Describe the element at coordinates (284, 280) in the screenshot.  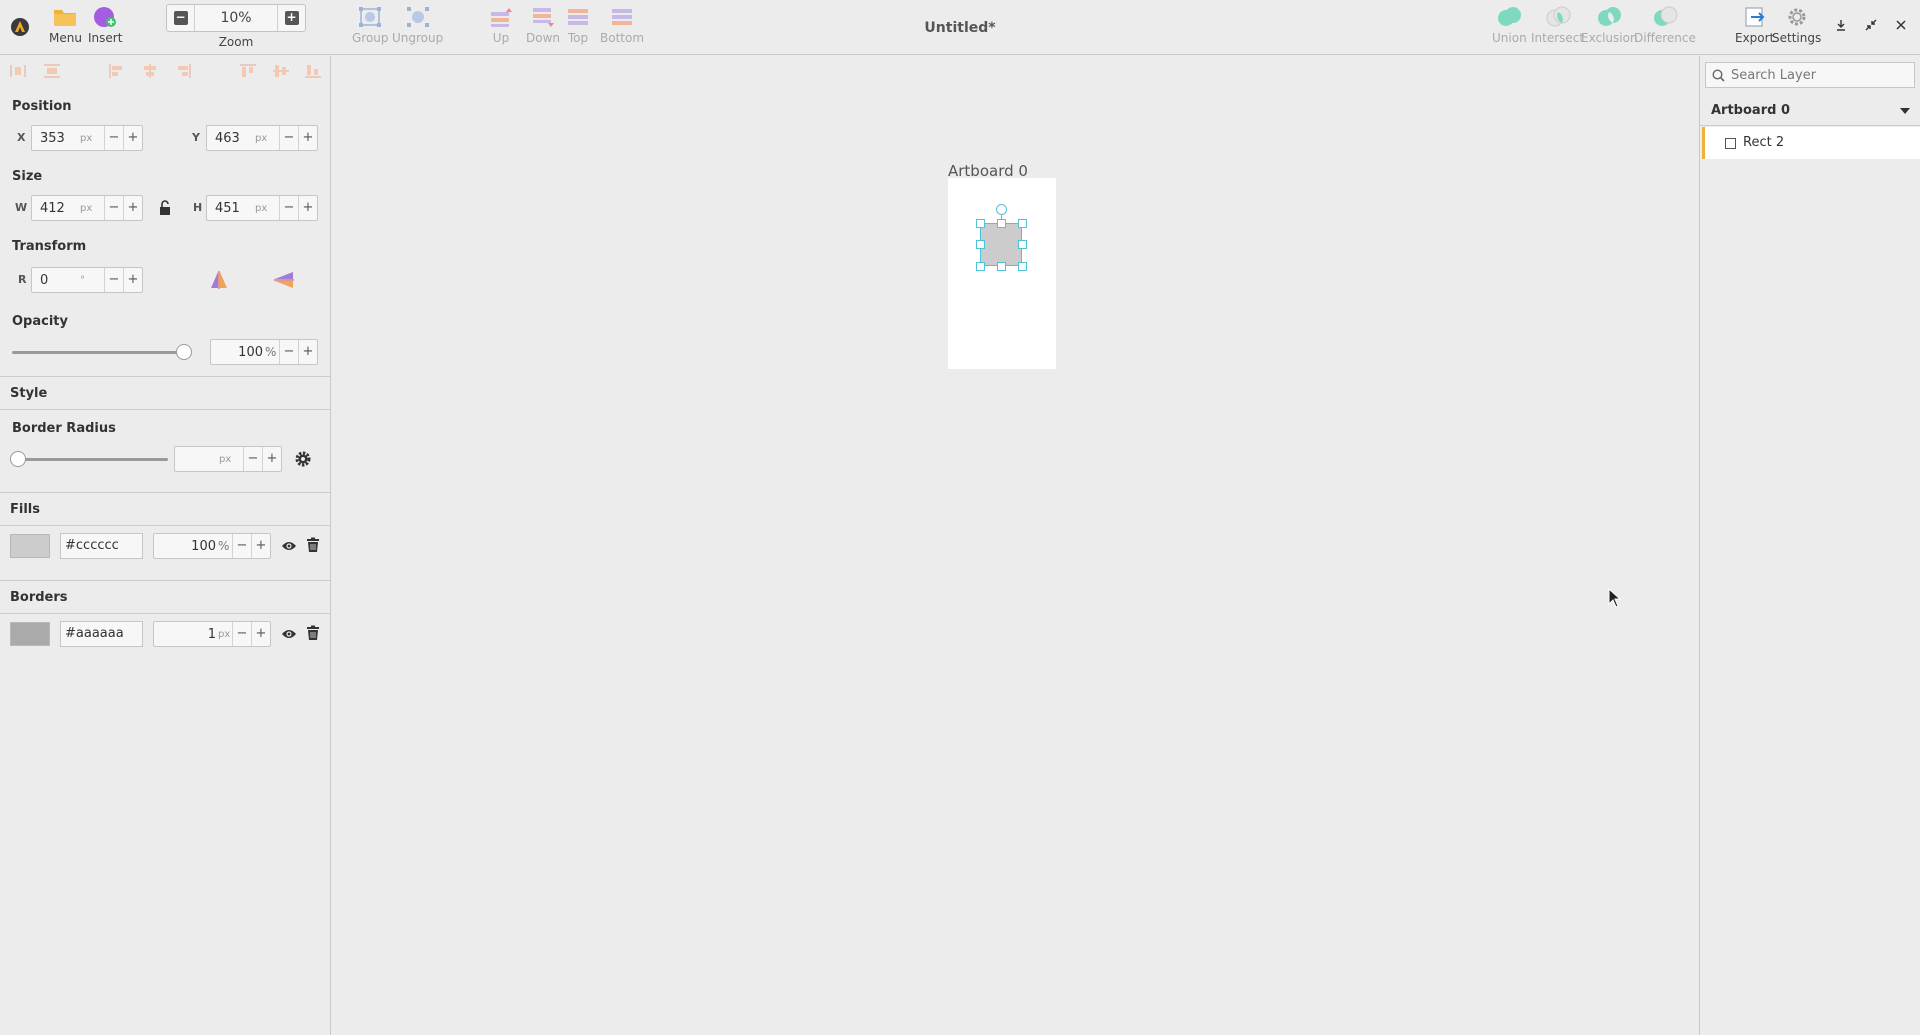
I see `flip-vertical-icon` at that location.